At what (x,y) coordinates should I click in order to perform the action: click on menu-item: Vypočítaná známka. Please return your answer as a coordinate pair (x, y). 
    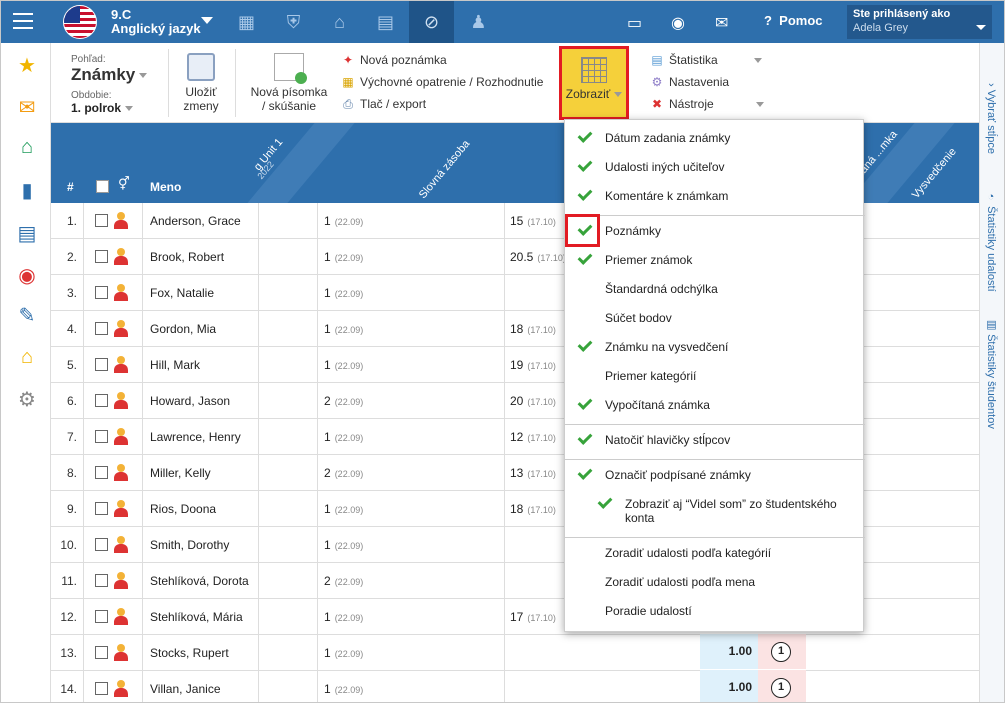
    Looking at the image, I should click on (715, 407).